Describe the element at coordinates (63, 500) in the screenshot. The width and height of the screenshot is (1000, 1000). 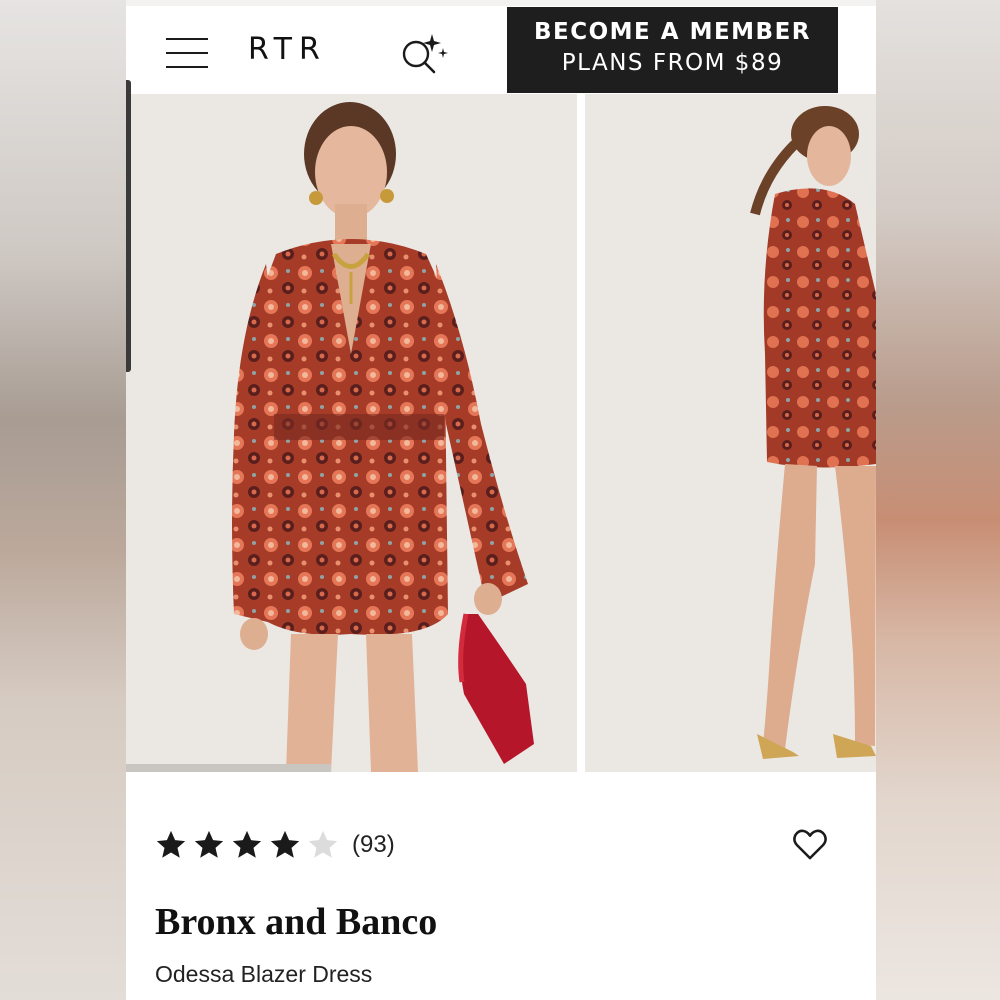
I see `blurred-background-left` at that location.